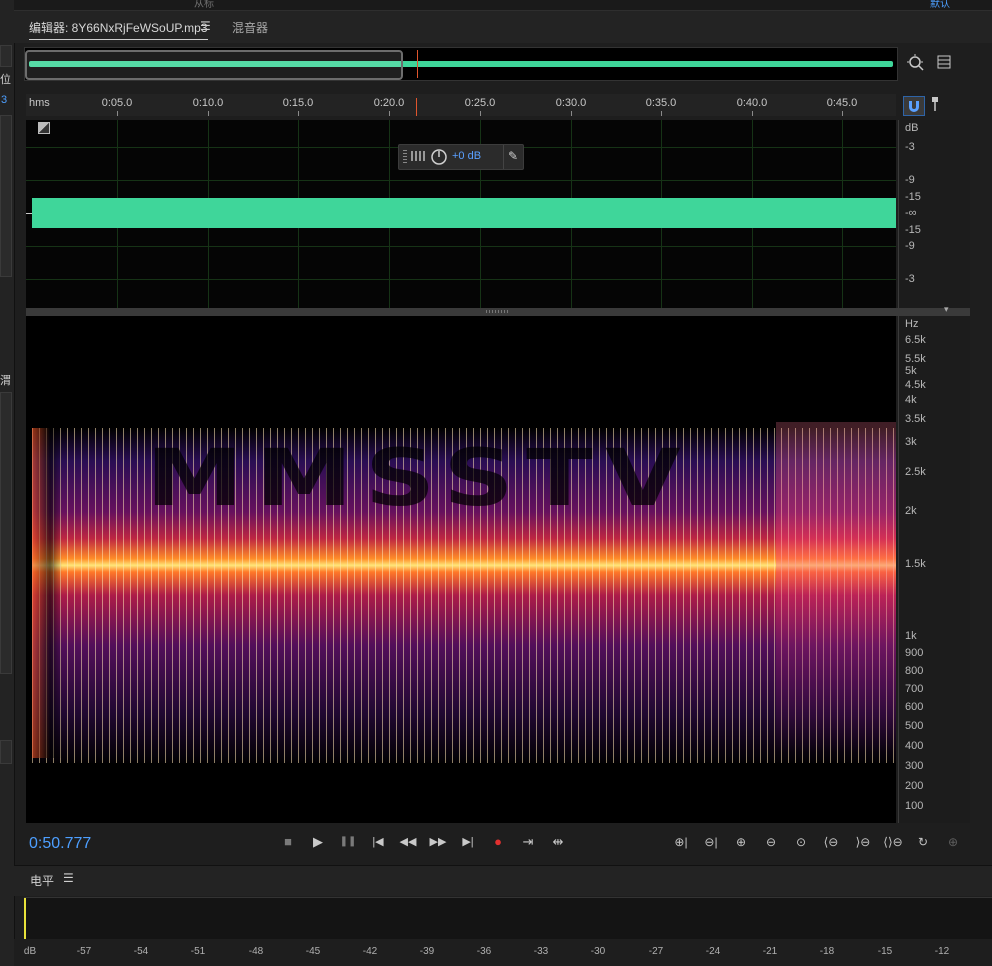  Describe the element at coordinates (141, 951) in the screenshot. I see `meter-label: -54` at that location.